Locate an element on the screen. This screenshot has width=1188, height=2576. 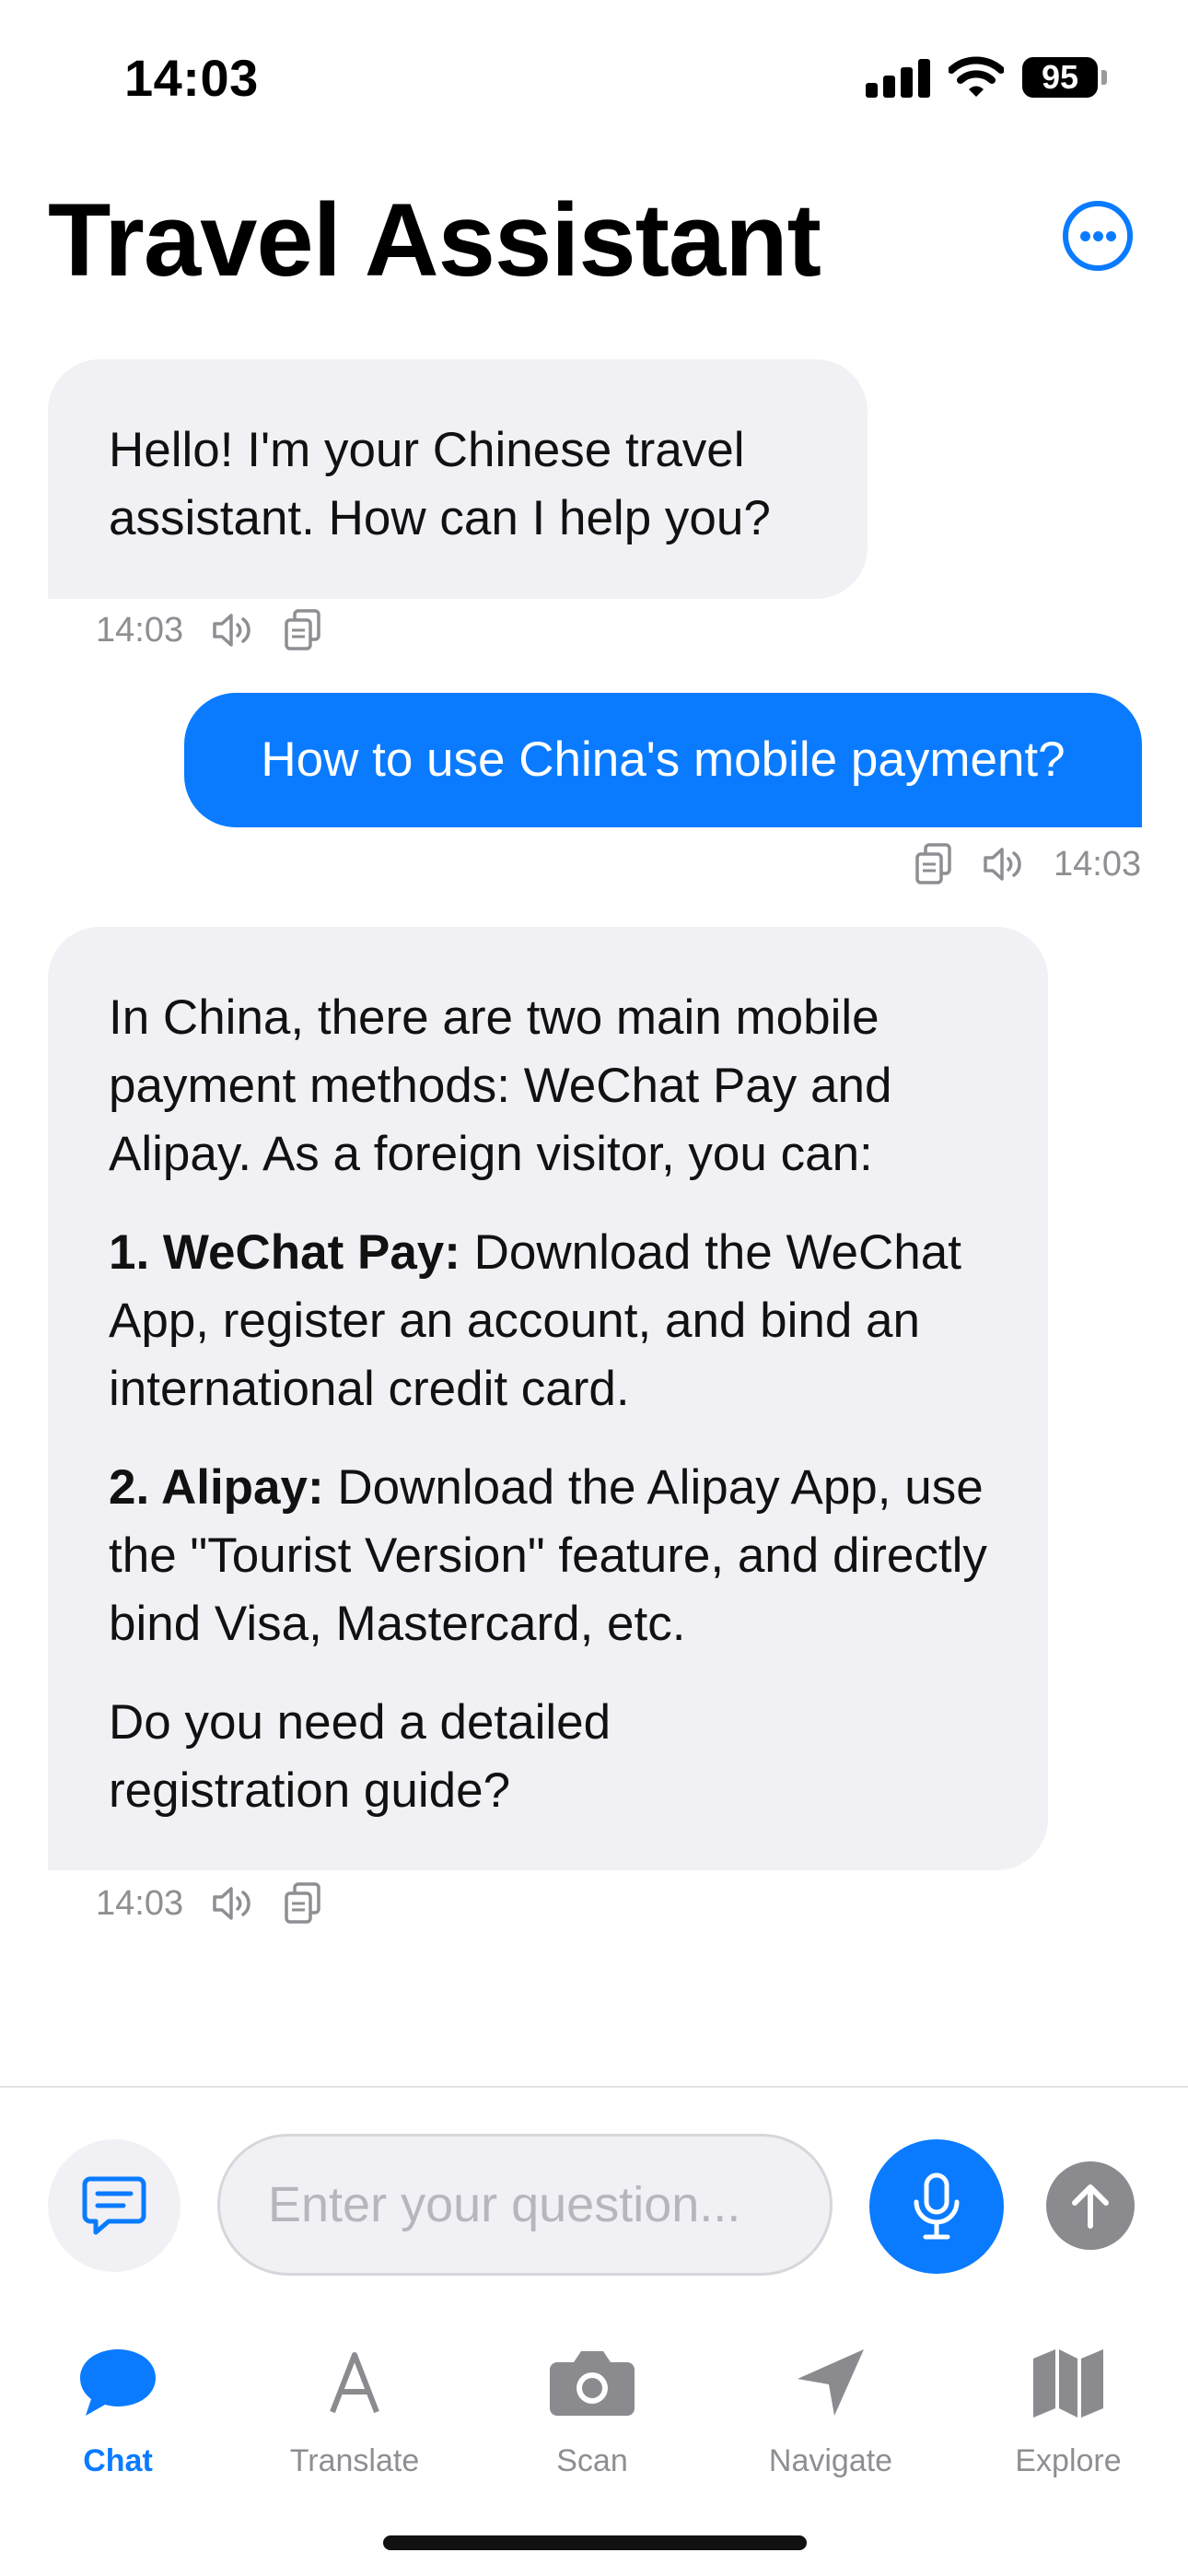
ellipsis-circle-icon is located at coordinates (1098, 236).